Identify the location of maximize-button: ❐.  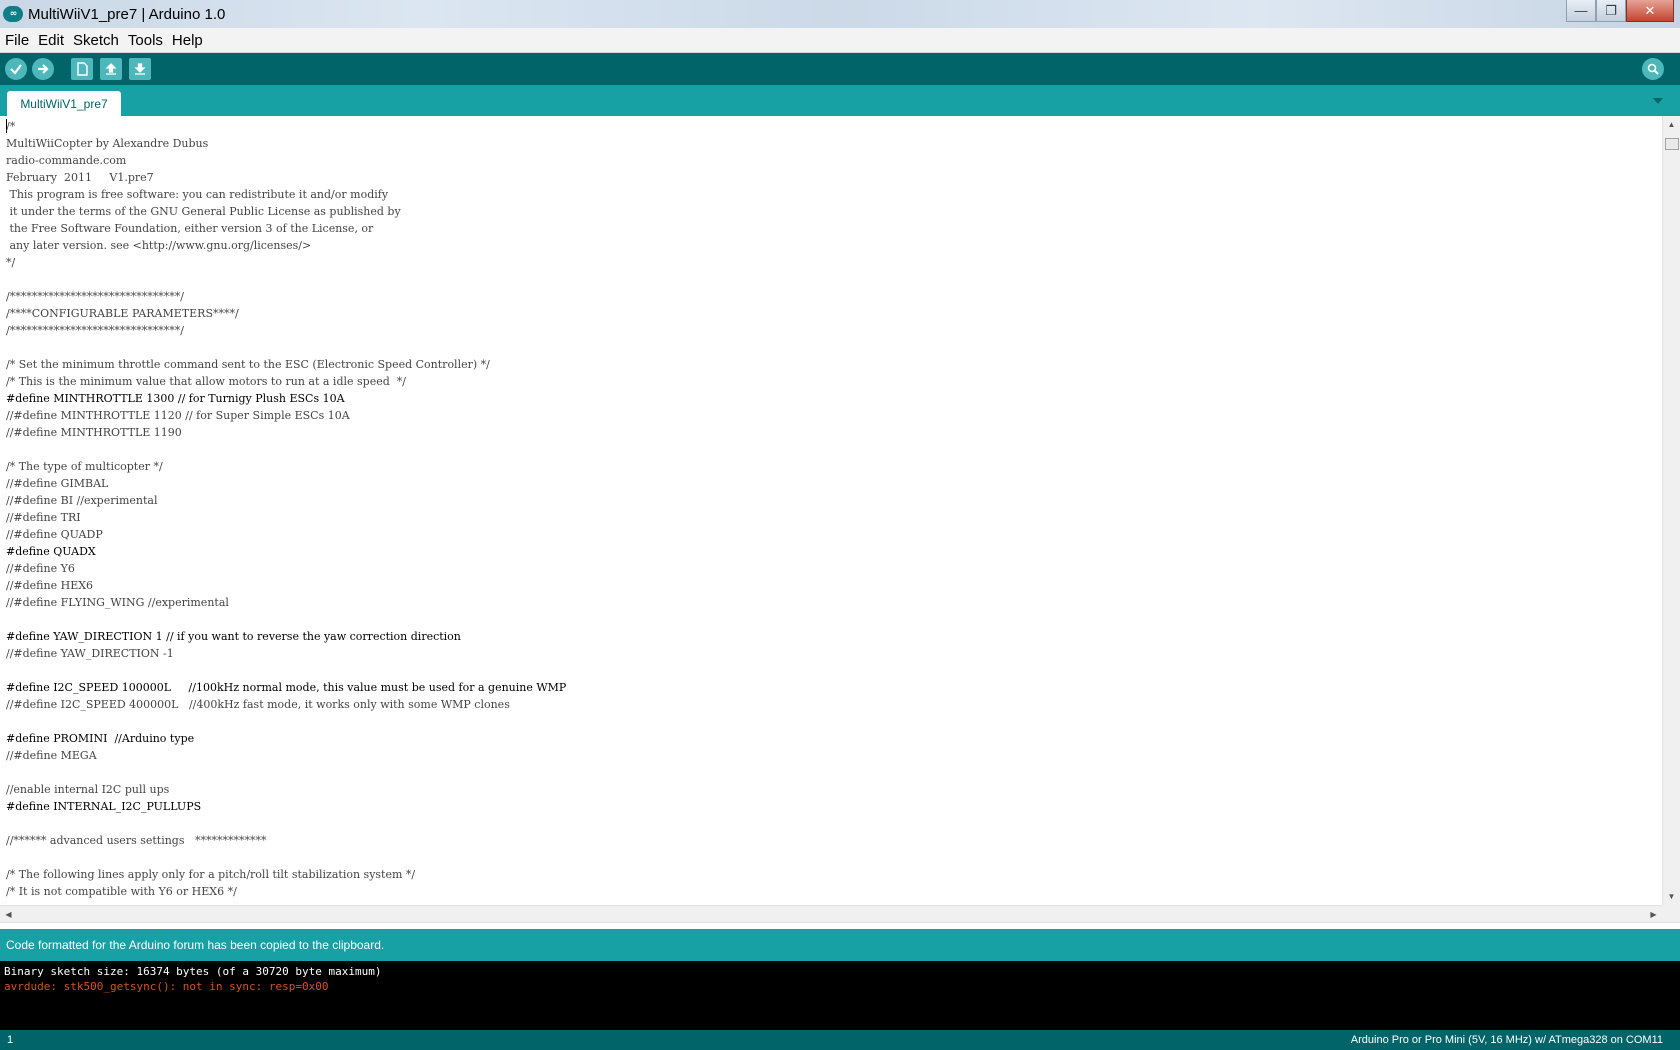
(1611, 11).